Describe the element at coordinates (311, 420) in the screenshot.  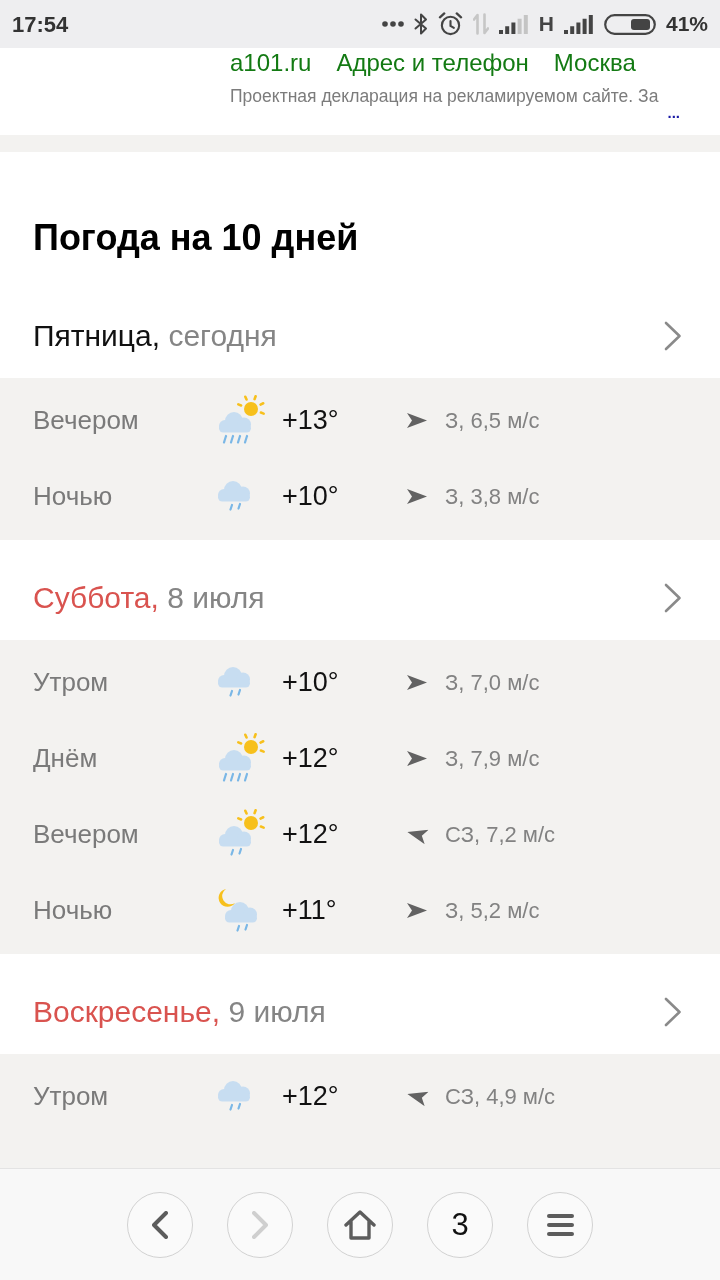
I see `temperature: +13°` at that location.